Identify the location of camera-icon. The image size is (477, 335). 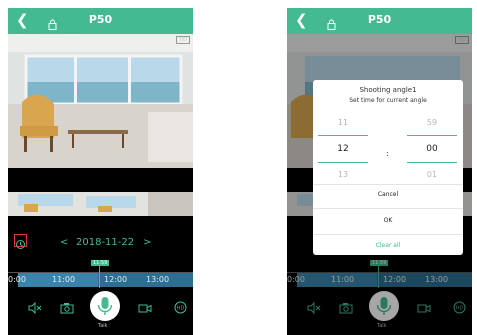
(67, 308).